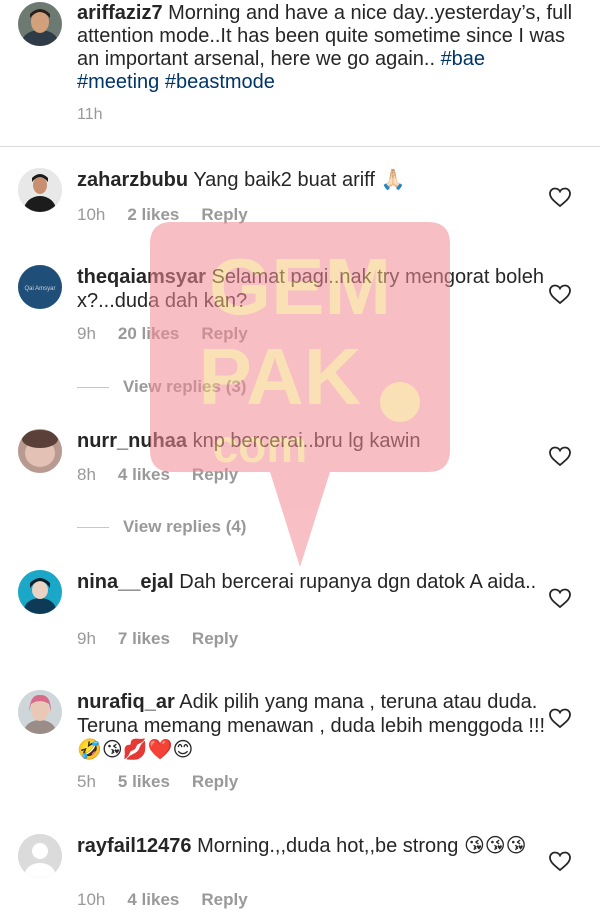 The height and width of the screenshot is (910, 600). I want to click on comment-meta: 9h 20 likes Reply, so click(173, 334).